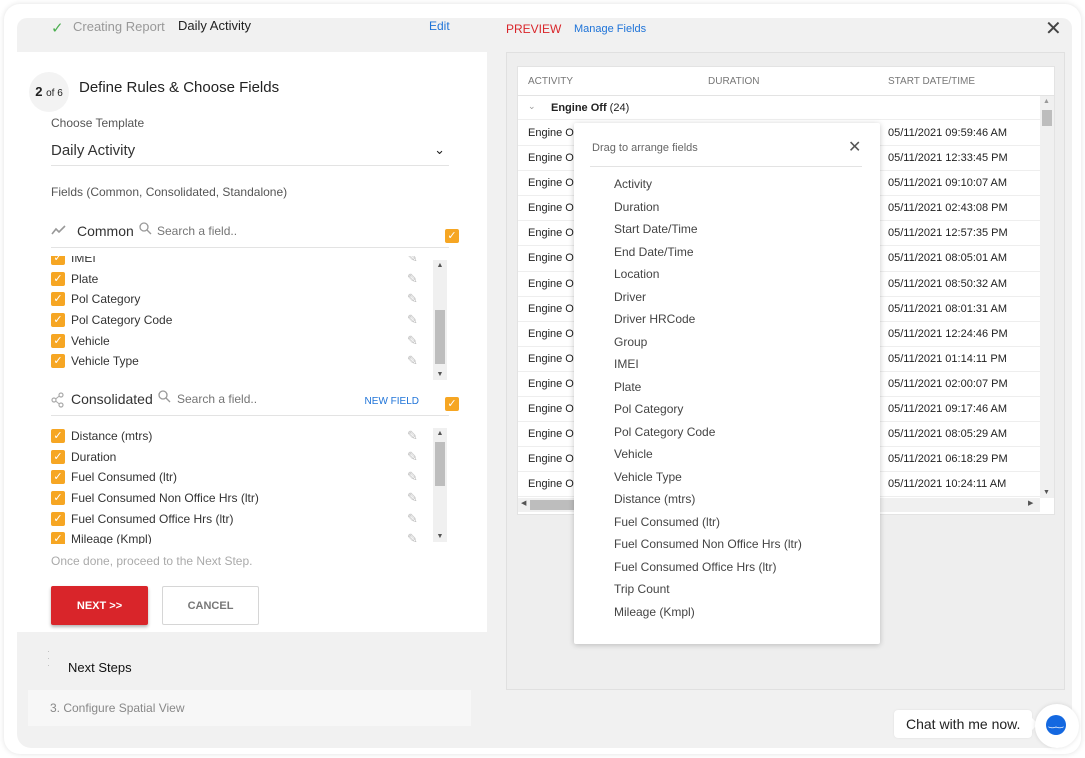 This screenshot has width=1085, height=758. I want to click on manage-fields-link: Manage Fields, so click(610, 29).